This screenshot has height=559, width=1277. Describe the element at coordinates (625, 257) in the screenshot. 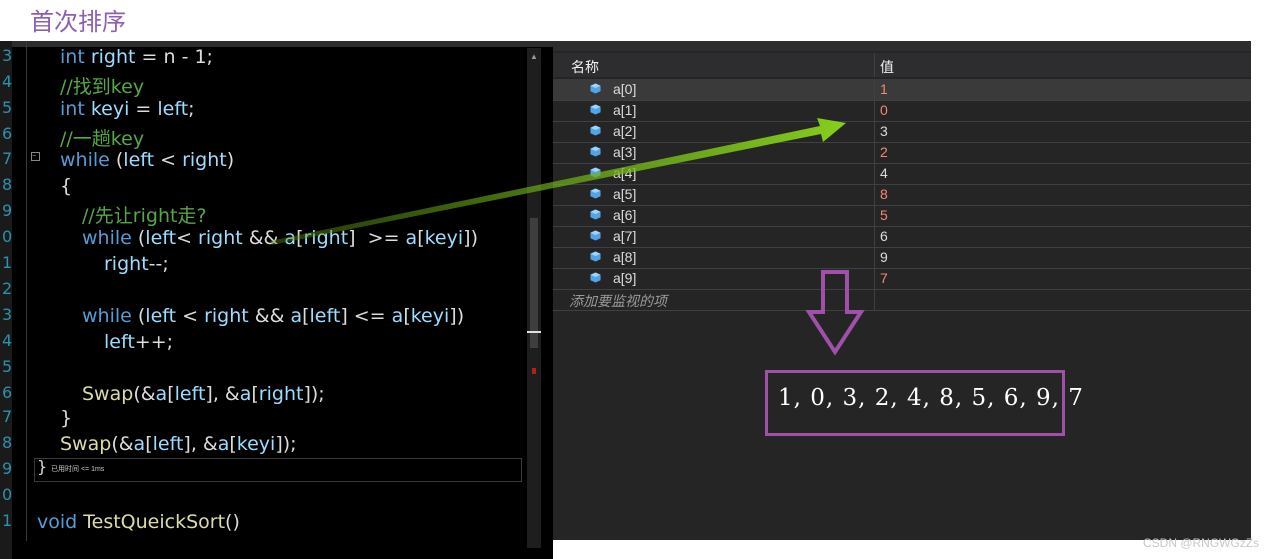

I see `watch-row-name: a[8]` at that location.